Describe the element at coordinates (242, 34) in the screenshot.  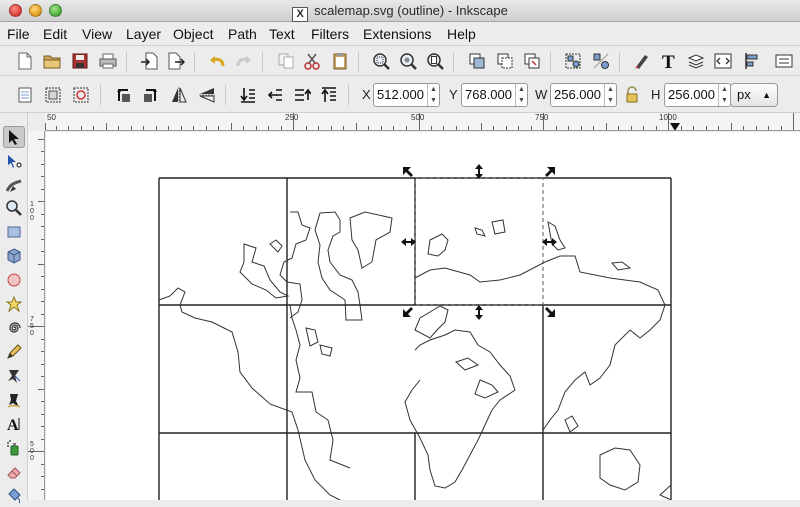
I see `menu-path: Path` at that location.